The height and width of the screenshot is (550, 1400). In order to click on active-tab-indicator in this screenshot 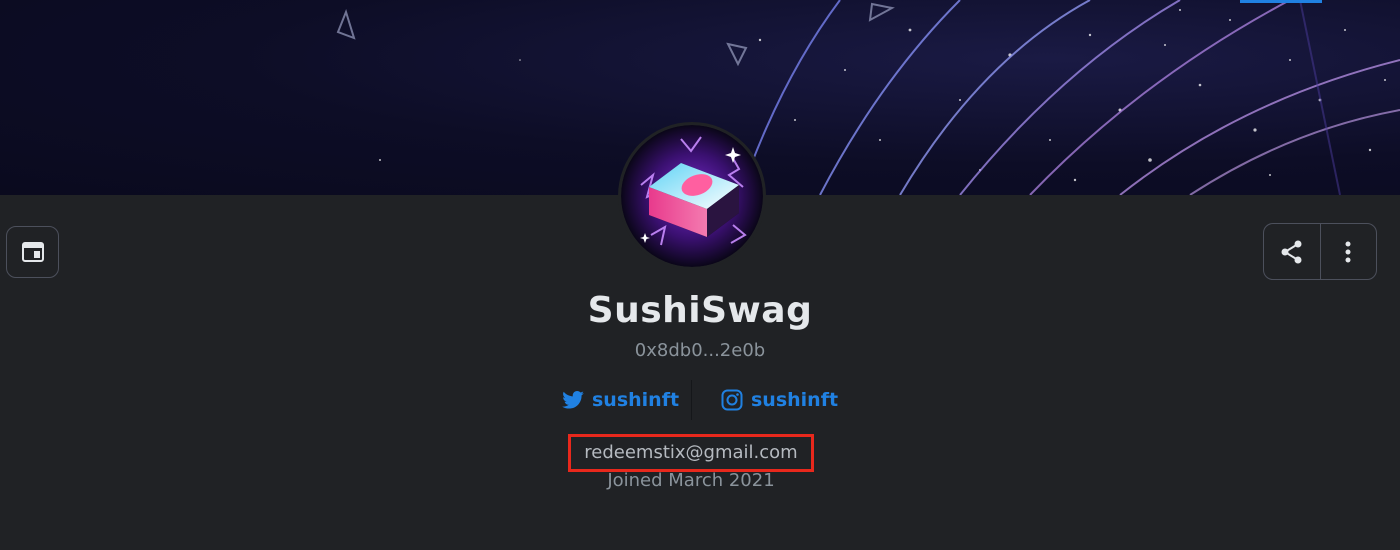, I will do `click(1281, 1)`.